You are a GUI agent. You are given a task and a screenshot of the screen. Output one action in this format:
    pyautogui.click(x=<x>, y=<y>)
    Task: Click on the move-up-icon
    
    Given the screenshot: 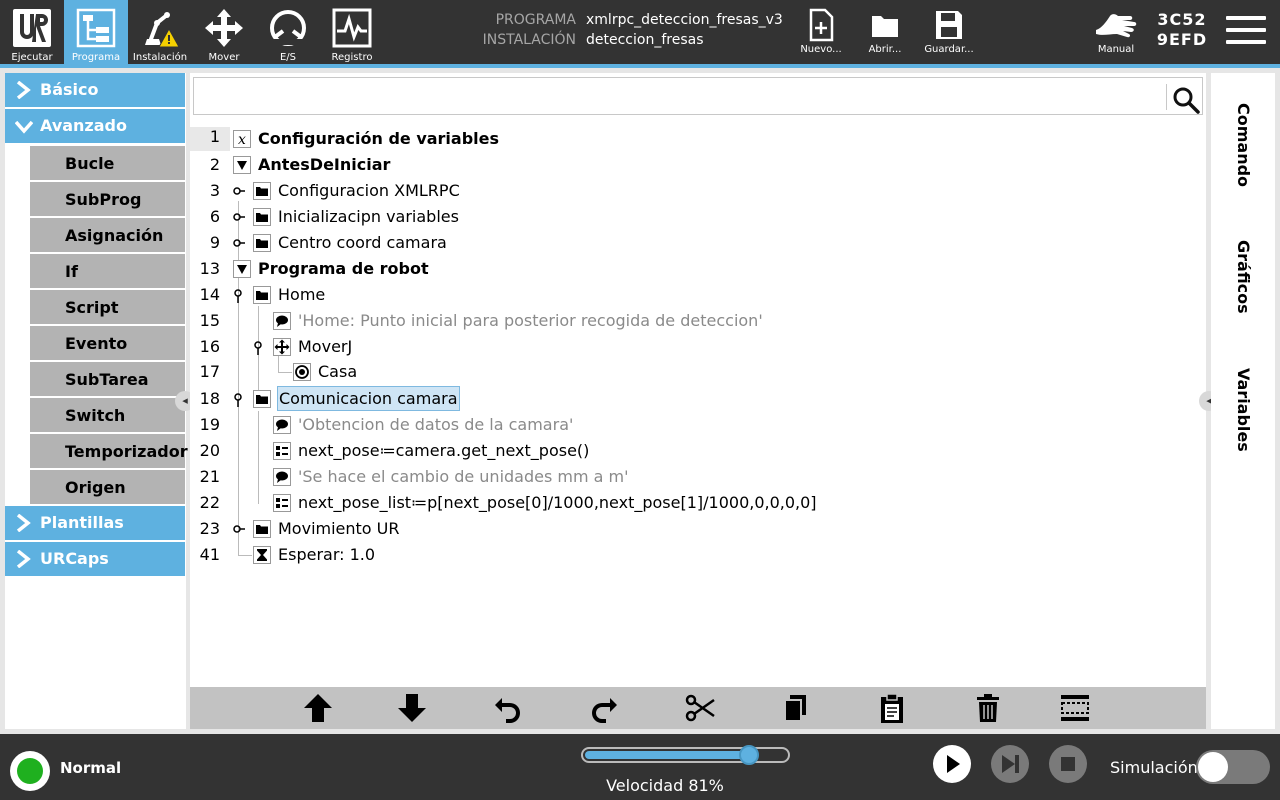 What is the action you would take?
    pyautogui.click(x=318, y=708)
    